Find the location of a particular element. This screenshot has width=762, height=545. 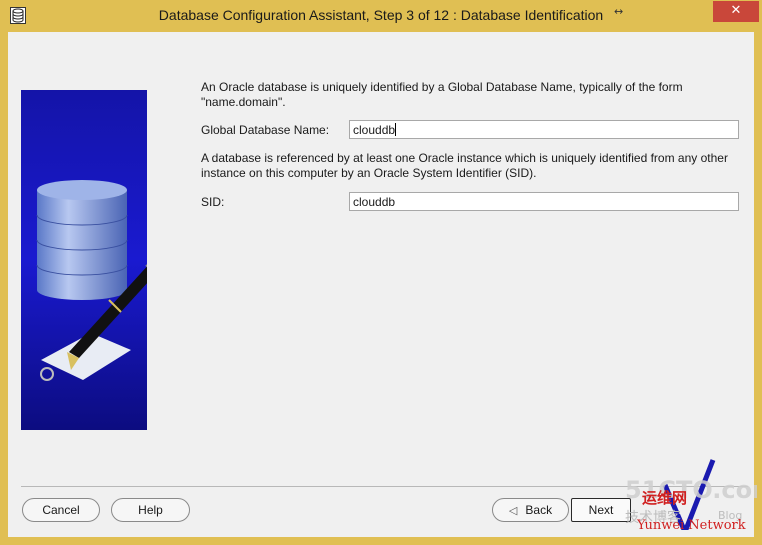

watermark-text-network: Yunwei Network is located at coordinates (691, 525).